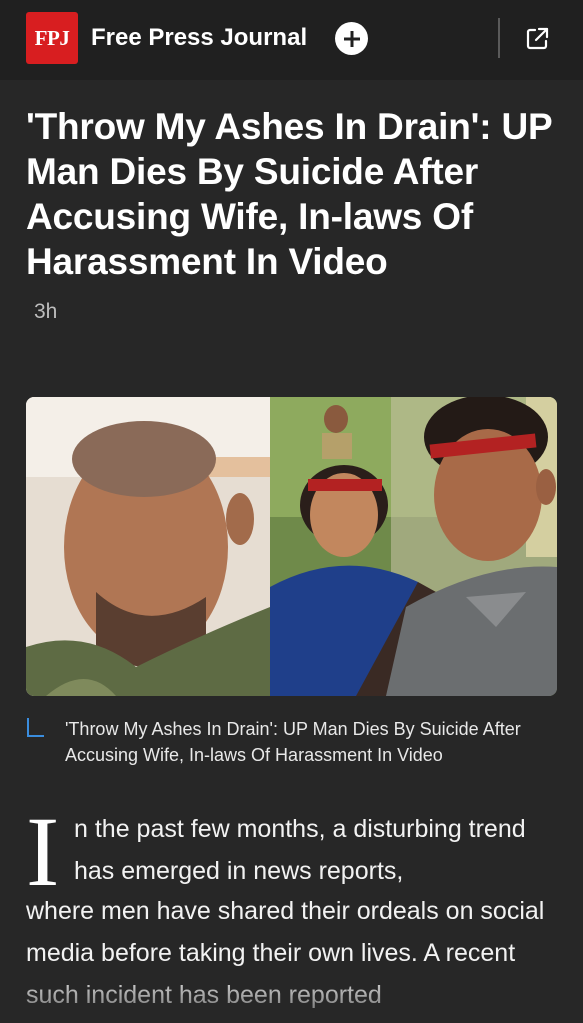 The height and width of the screenshot is (1023, 583). What do you see at coordinates (291, 995) in the screenshot?
I see `content-fade-overlay` at bounding box center [291, 995].